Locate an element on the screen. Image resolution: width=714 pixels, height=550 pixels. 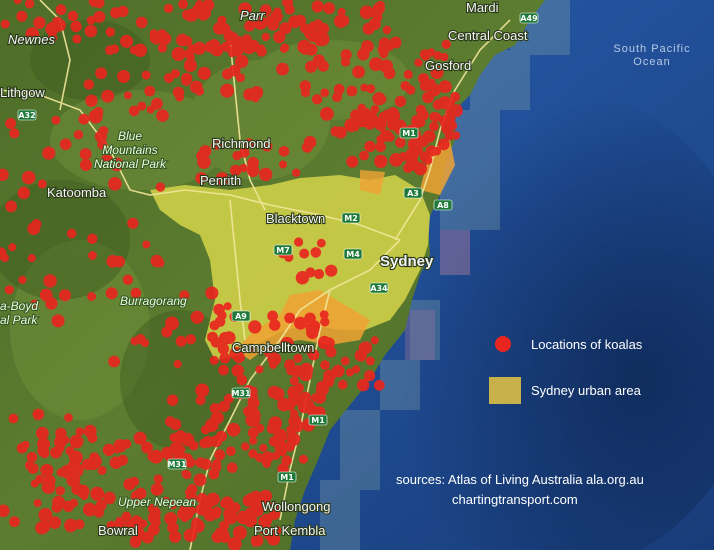
road-shield: A32 is located at coordinates (27, 115).